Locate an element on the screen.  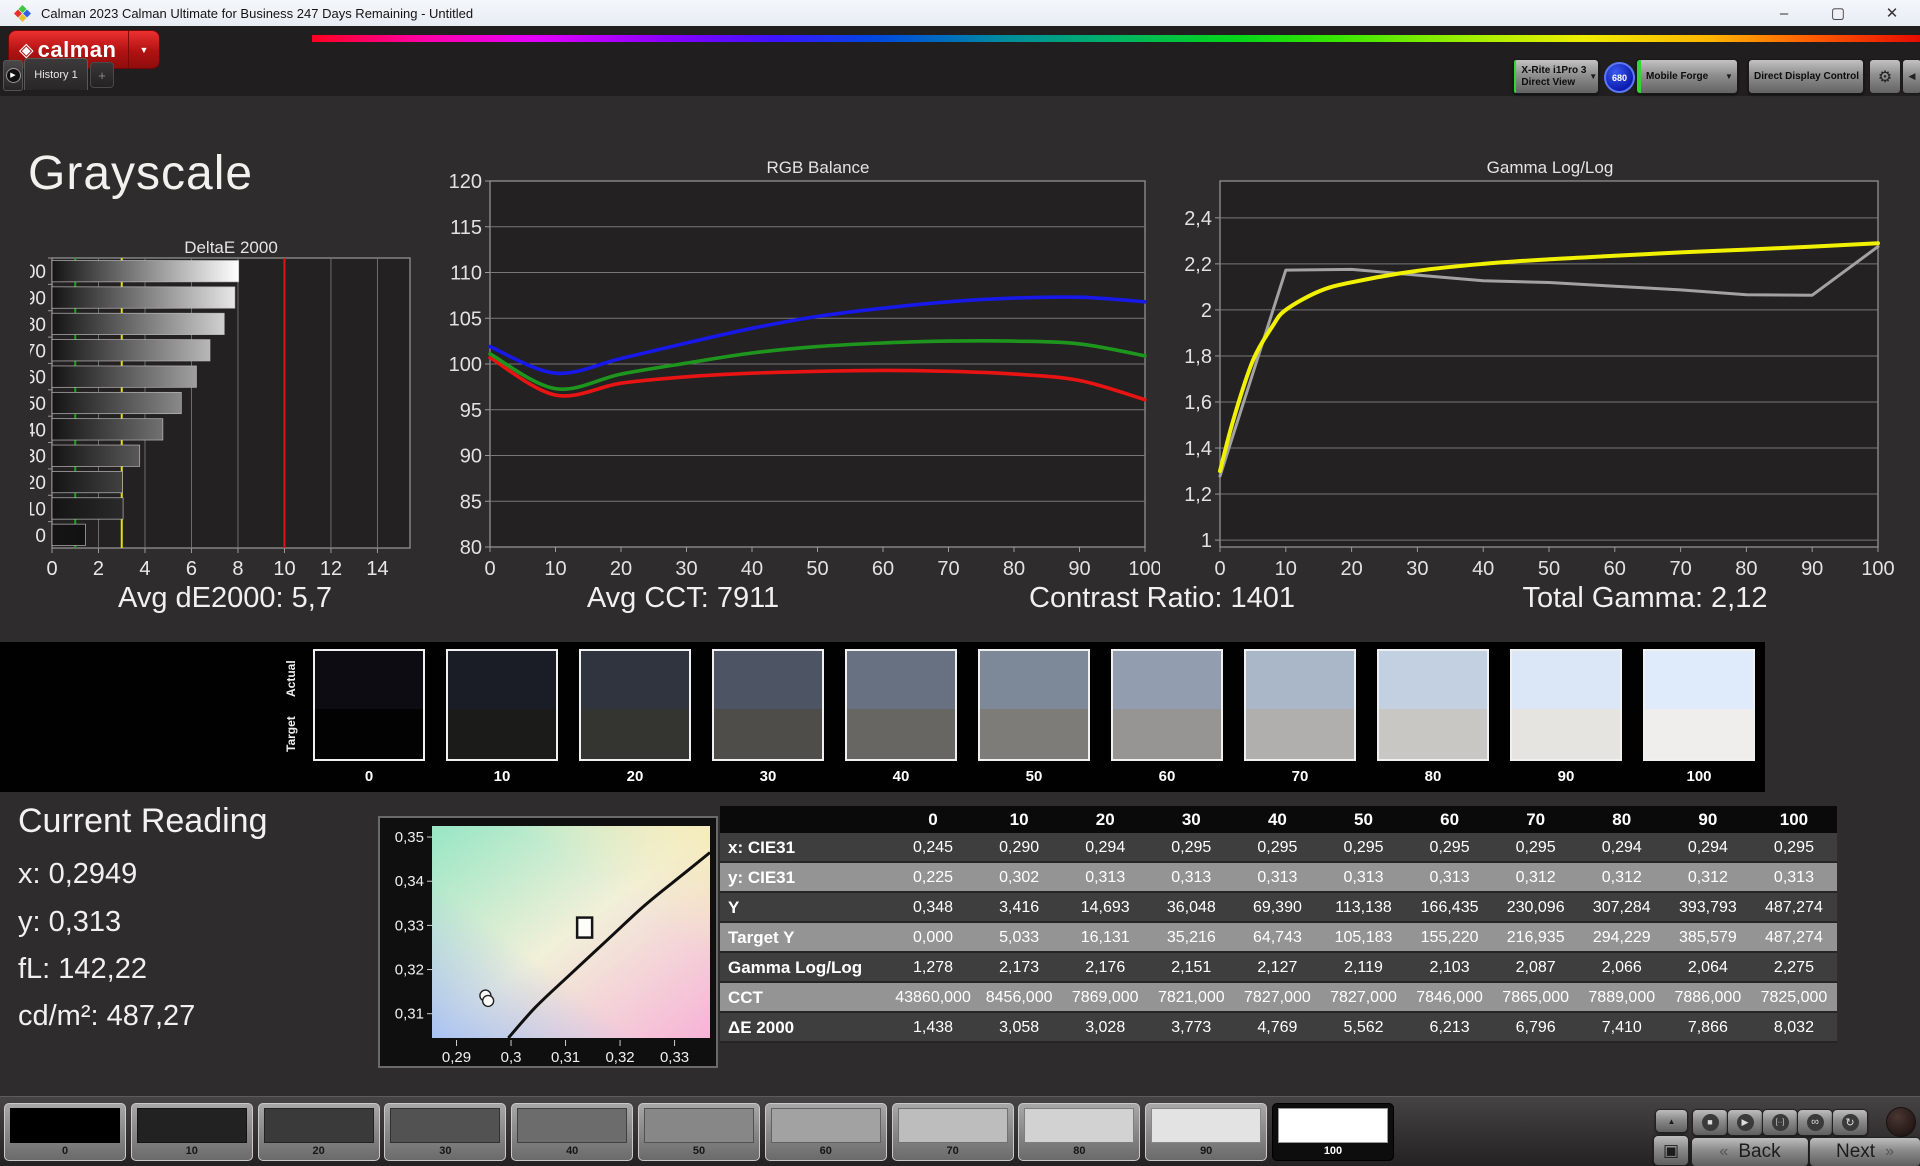
pattern-patch-70: 70 is located at coordinates (952, 1132).